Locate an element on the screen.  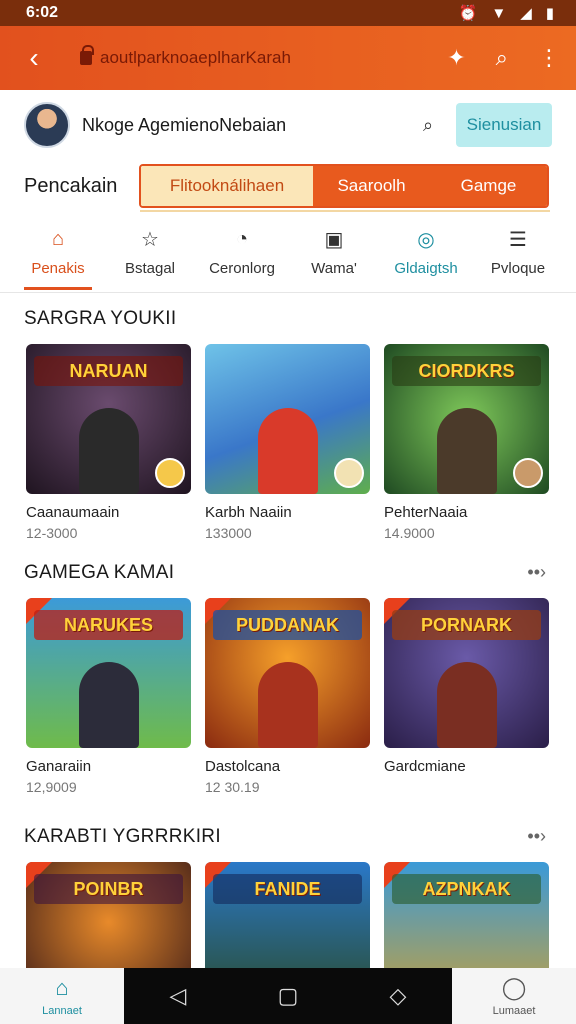
game-meta: 12,9009 is located at coordinates (51, 787).